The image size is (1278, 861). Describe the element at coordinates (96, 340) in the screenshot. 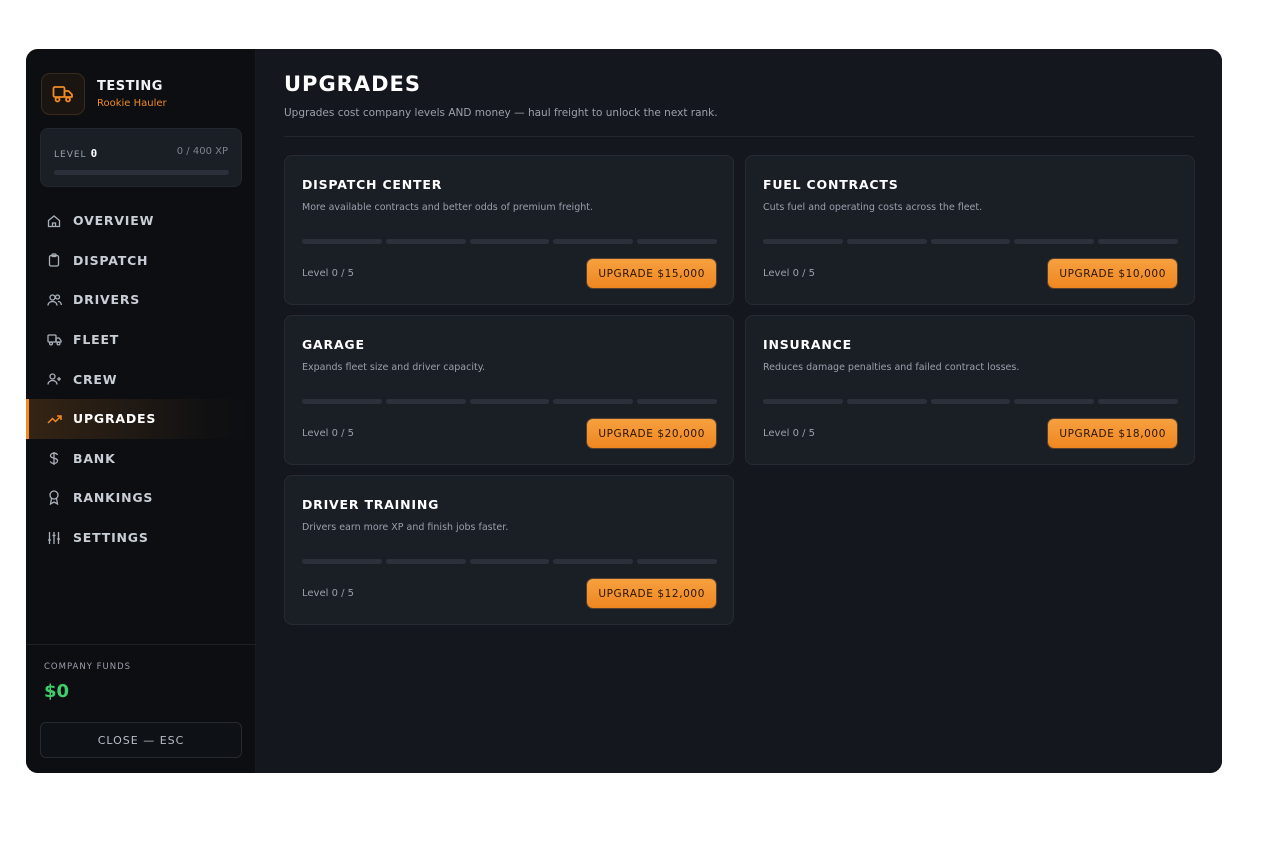

I see `sidebar-item-label: FLEET` at that location.